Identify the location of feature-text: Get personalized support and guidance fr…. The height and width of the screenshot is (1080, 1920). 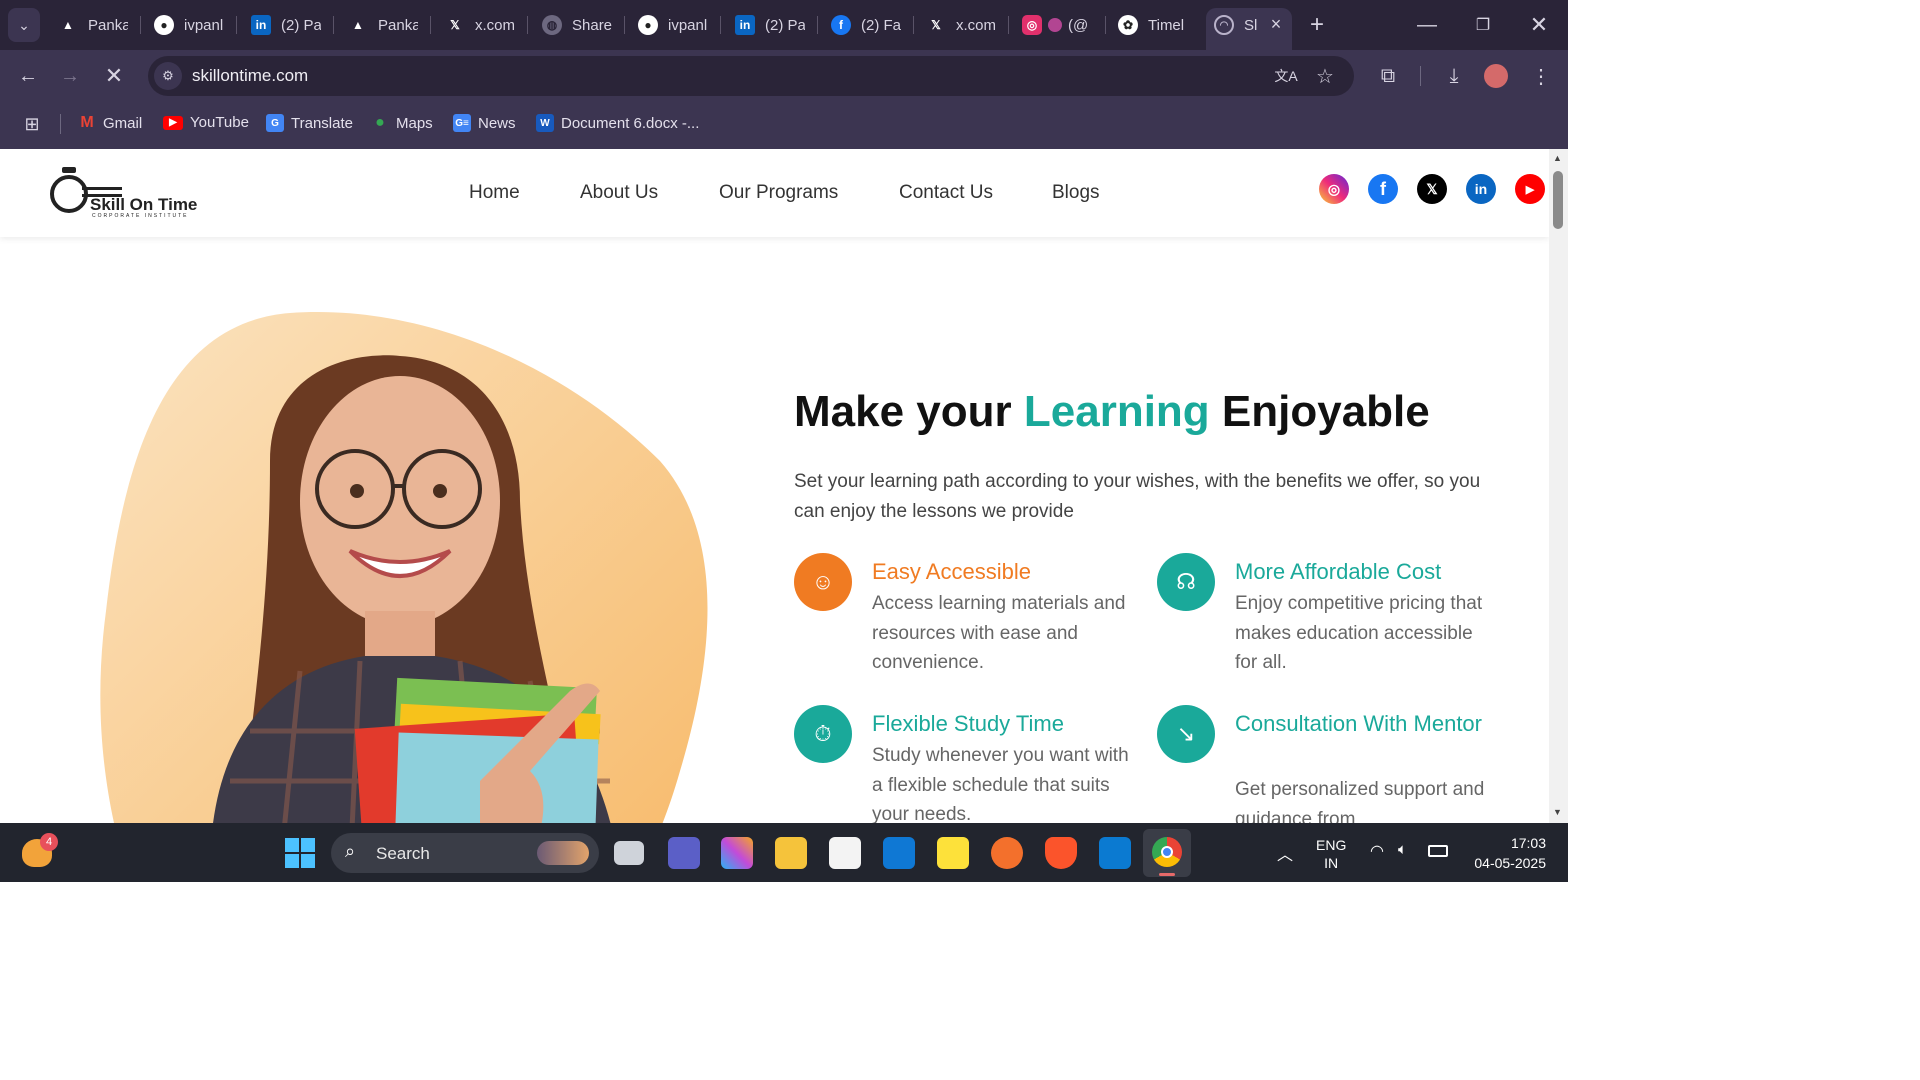
(1360, 801).